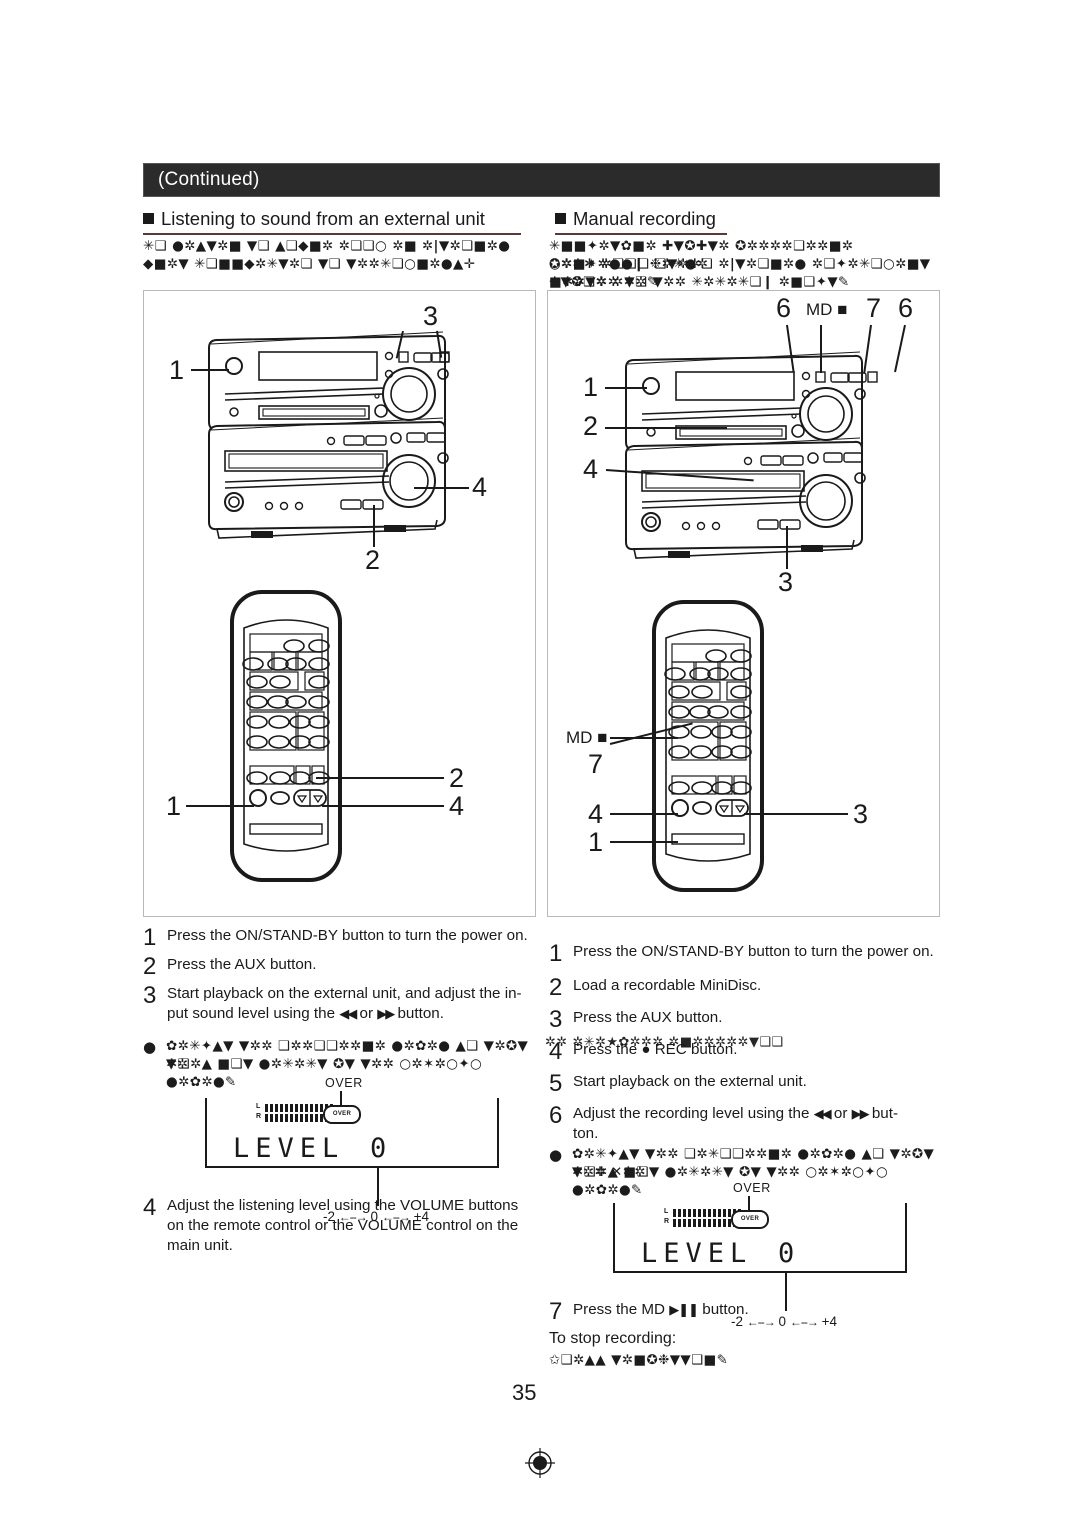 This screenshot has width=1080, height=1525. I want to click on right-illustration-frame: 6 MD ■ 7 6 1 2 4 3 MD ■ 7 4 3 1, so click(743, 603).